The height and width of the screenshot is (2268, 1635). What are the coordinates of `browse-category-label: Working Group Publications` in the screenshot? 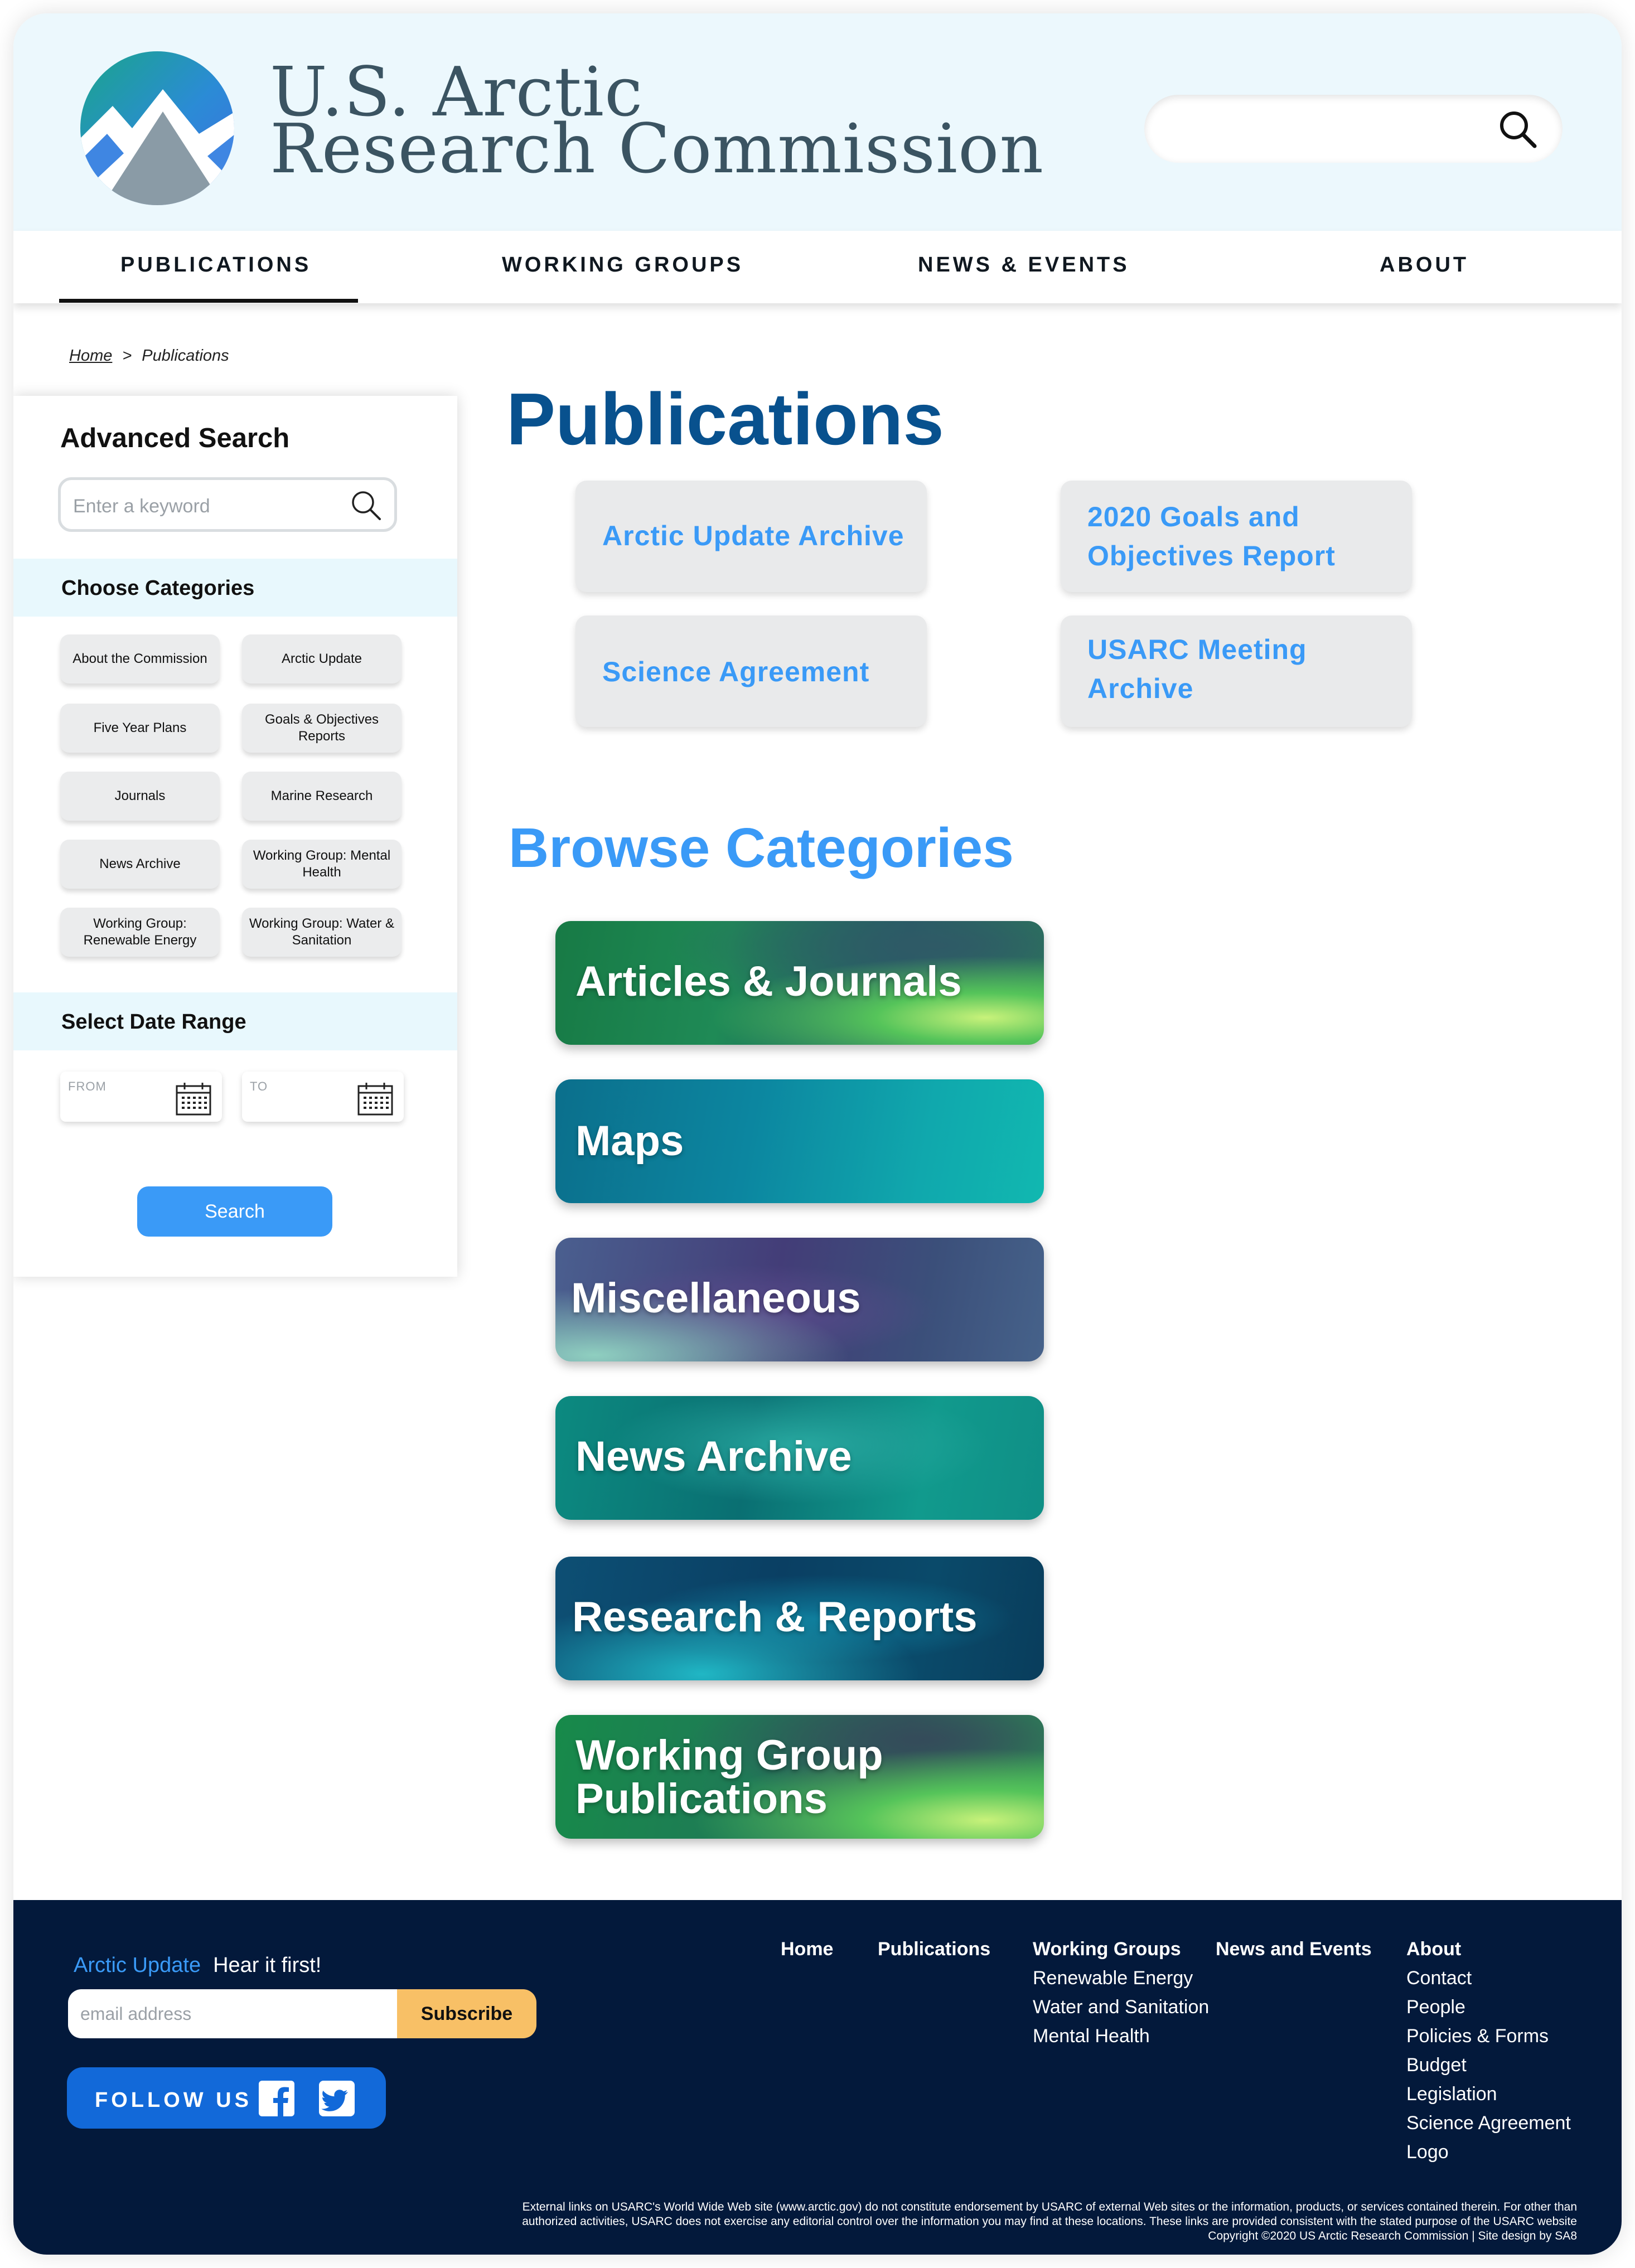 It's located at (729, 1777).